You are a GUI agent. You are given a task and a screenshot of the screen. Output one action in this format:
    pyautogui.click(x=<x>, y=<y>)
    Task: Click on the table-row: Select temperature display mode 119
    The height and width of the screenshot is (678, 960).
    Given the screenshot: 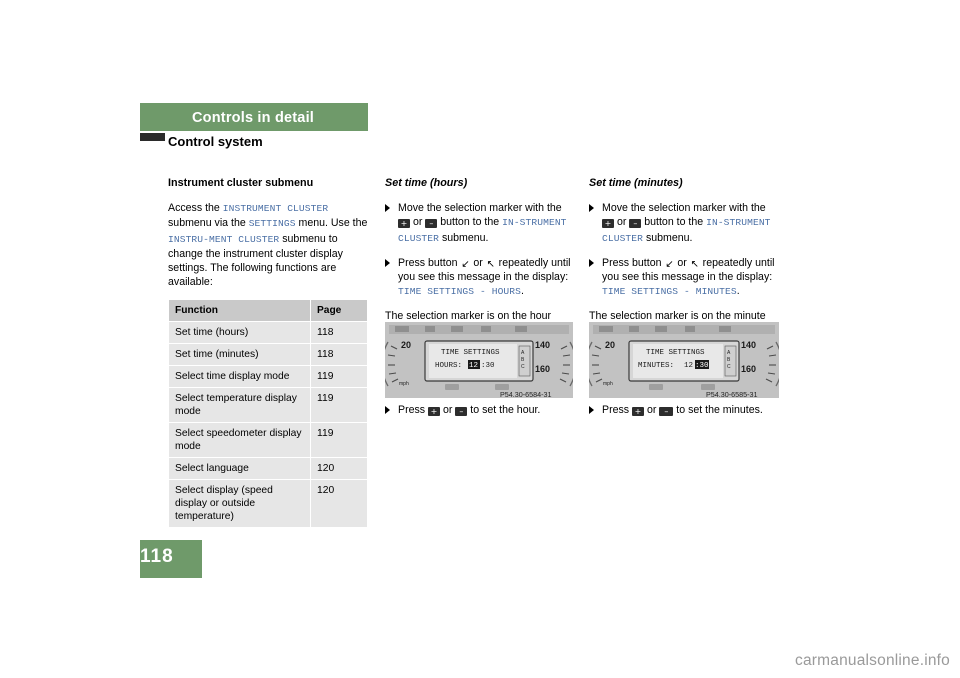 What is the action you would take?
    pyautogui.click(x=268, y=405)
    